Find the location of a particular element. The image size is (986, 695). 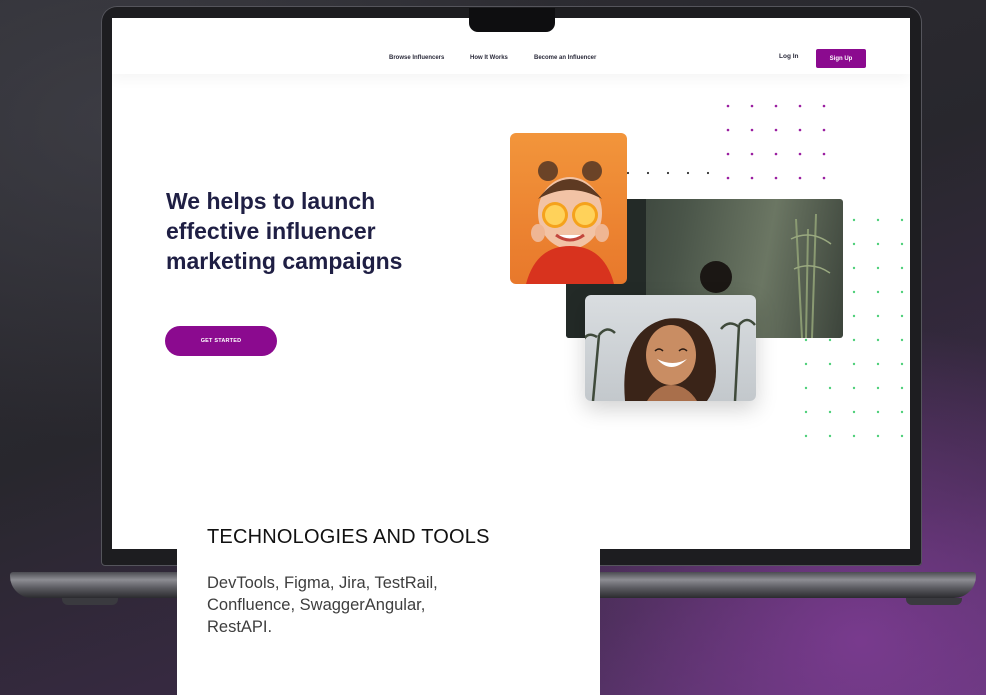

hero-photo-smiling-woman is located at coordinates (670, 348).